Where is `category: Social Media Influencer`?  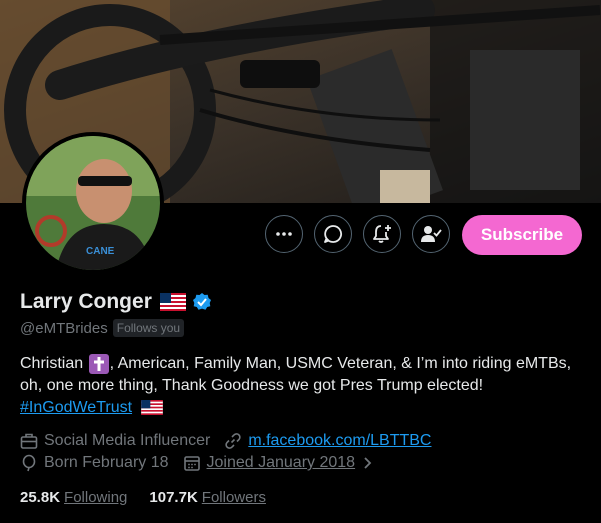 category: Social Media Influencer is located at coordinates (127, 440).